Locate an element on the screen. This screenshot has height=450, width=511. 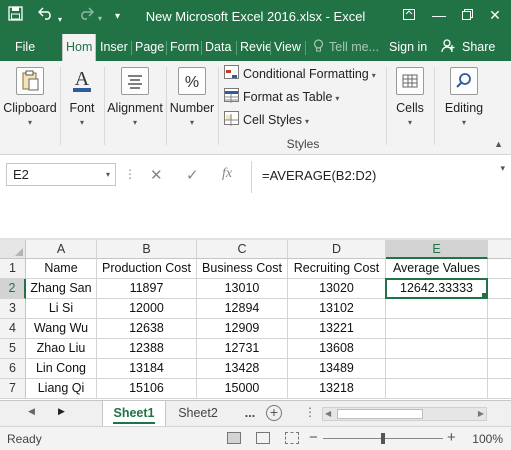
conditional-formatting-button: Conditional Formatting ▾ is located at coordinates (300, 74).